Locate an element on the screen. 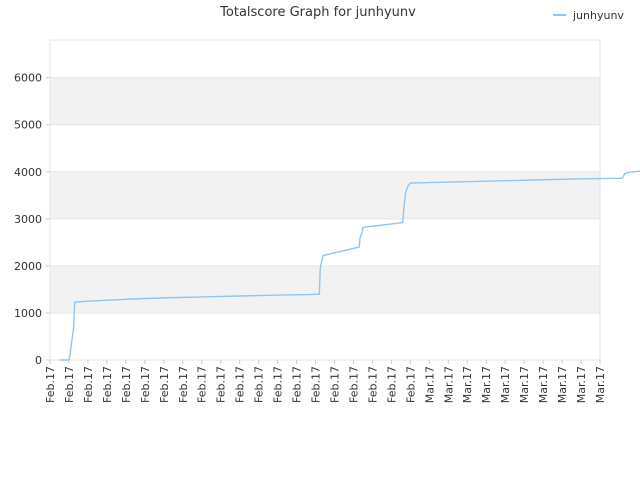  y-tick-label: 2000 is located at coordinates (28, 266).